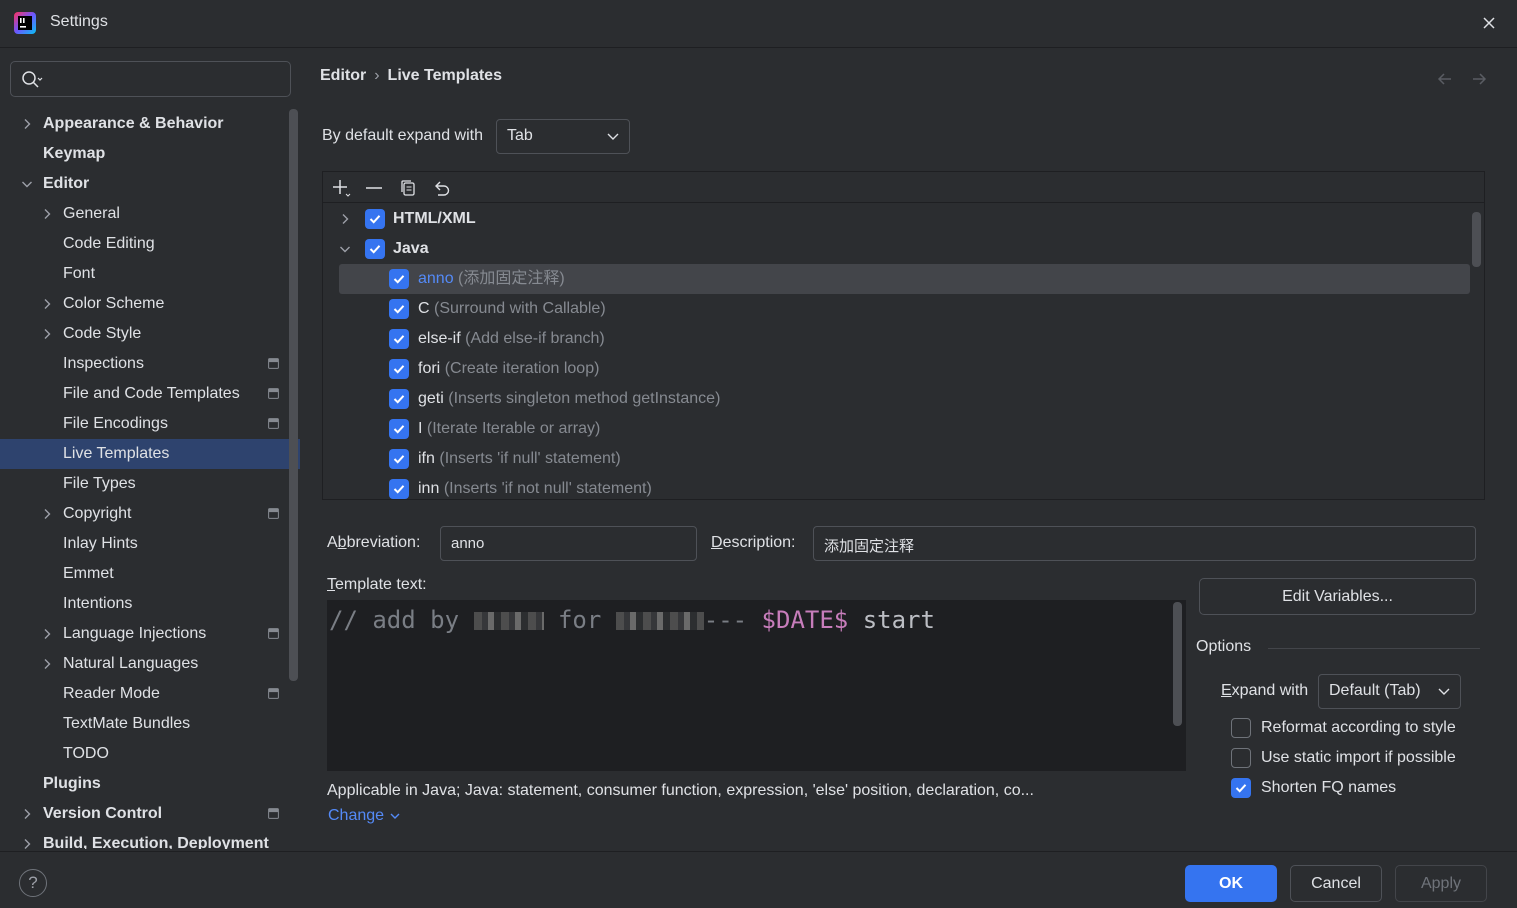 This screenshot has width=1517, height=908. Describe the element at coordinates (904, 249) in the screenshot. I see `template-group-row: Java` at that location.